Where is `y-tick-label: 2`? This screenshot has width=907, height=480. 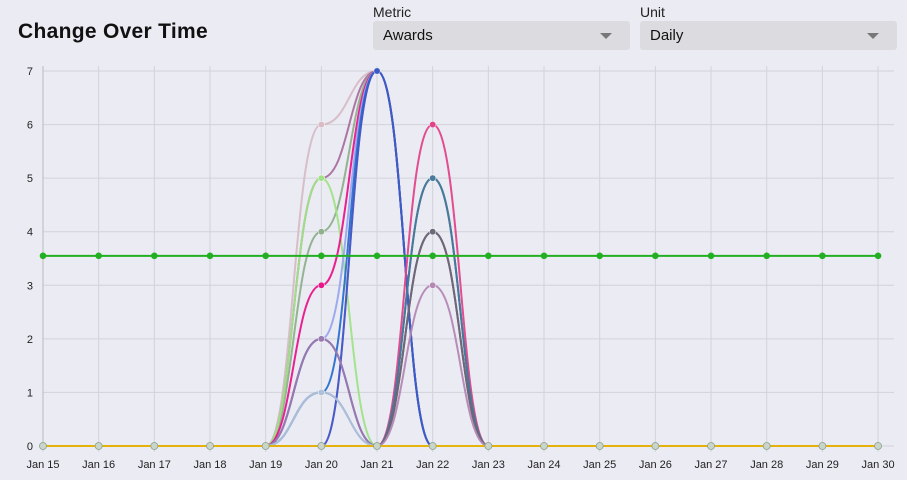
y-tick-label: 2 is located at coordinates (30, 340).